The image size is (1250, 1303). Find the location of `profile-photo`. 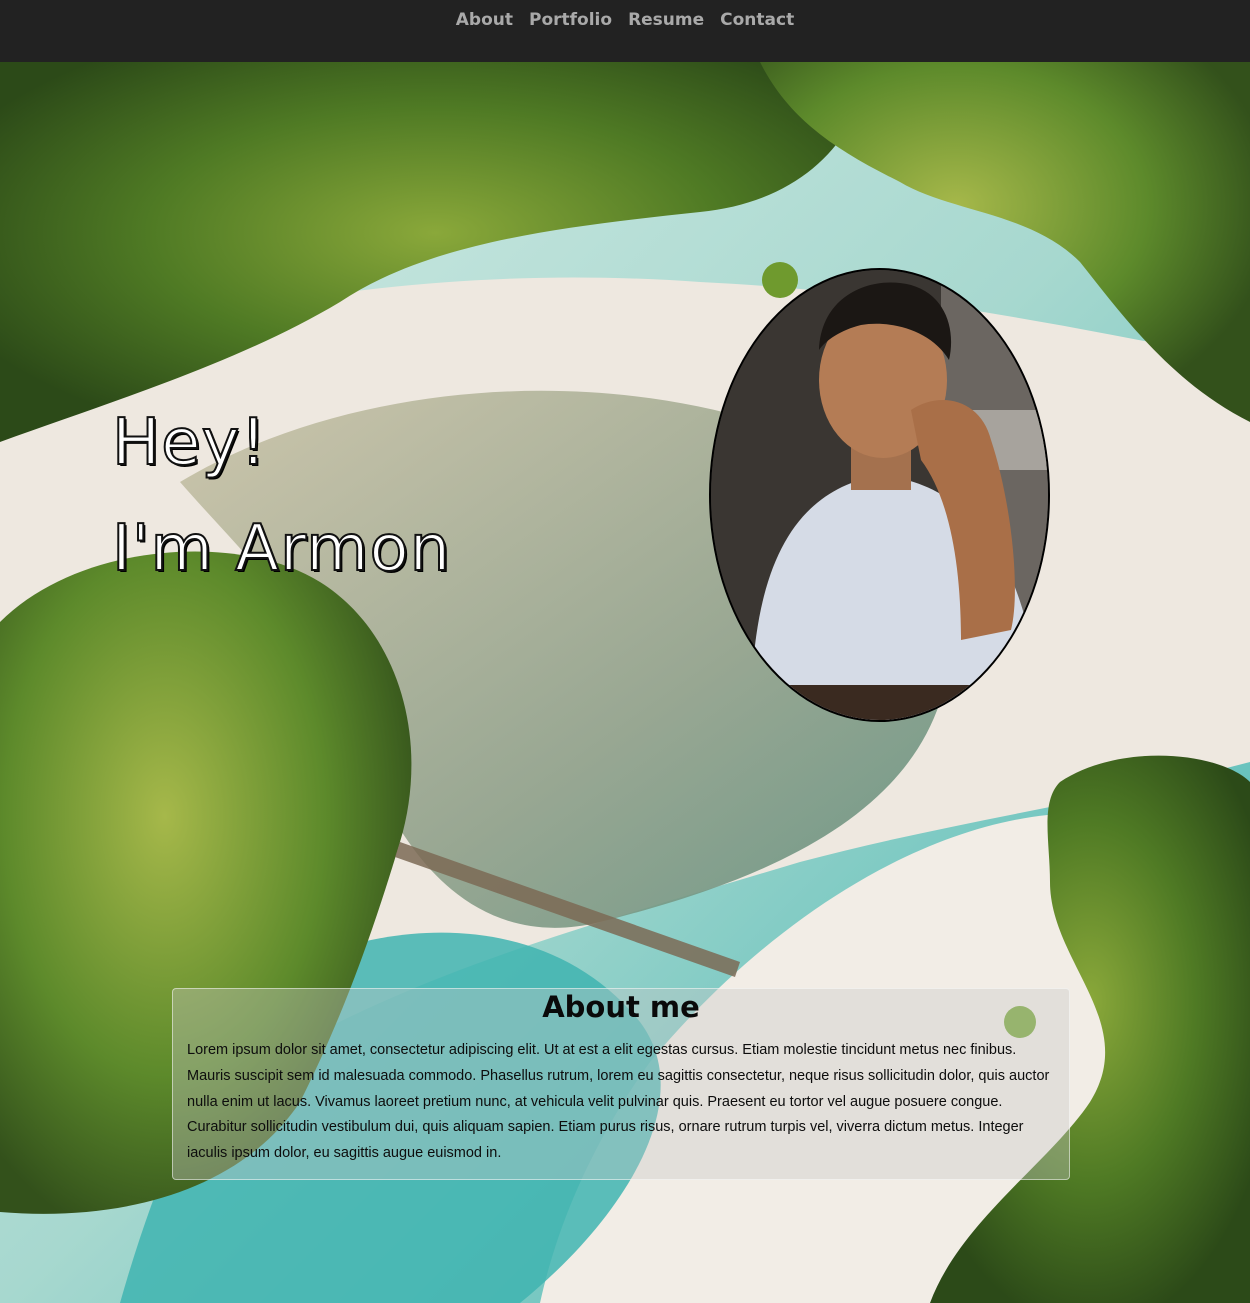

profile-photo is located at coordinates (879, 495).